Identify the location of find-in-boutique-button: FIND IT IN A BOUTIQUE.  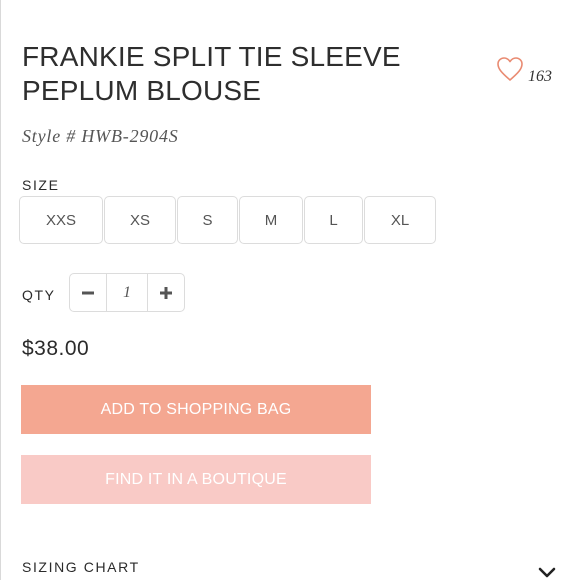
(196, 479).